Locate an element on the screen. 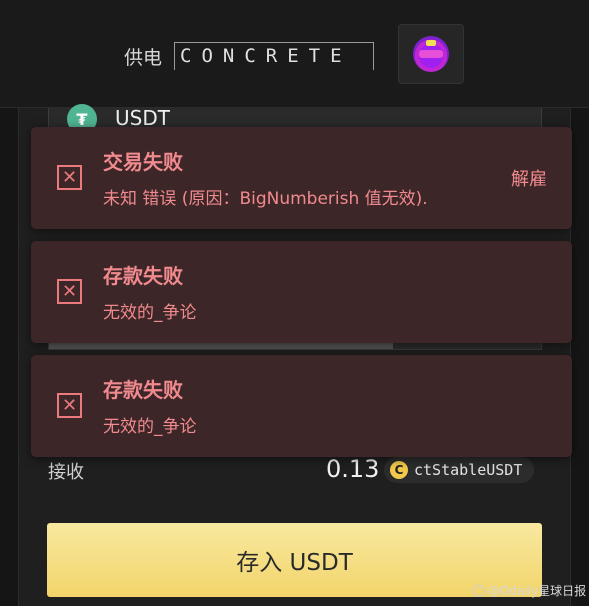 The image size is (589, 606). ct-token-icon: C is located at coordinates (399, 470).